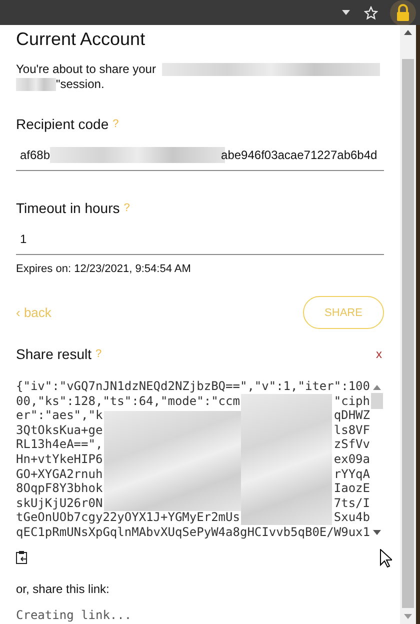  What do you see at coordinates (352, 415) in the screenshot?
I see `code-text: qDHWZ` at bounding box center [352, 415].